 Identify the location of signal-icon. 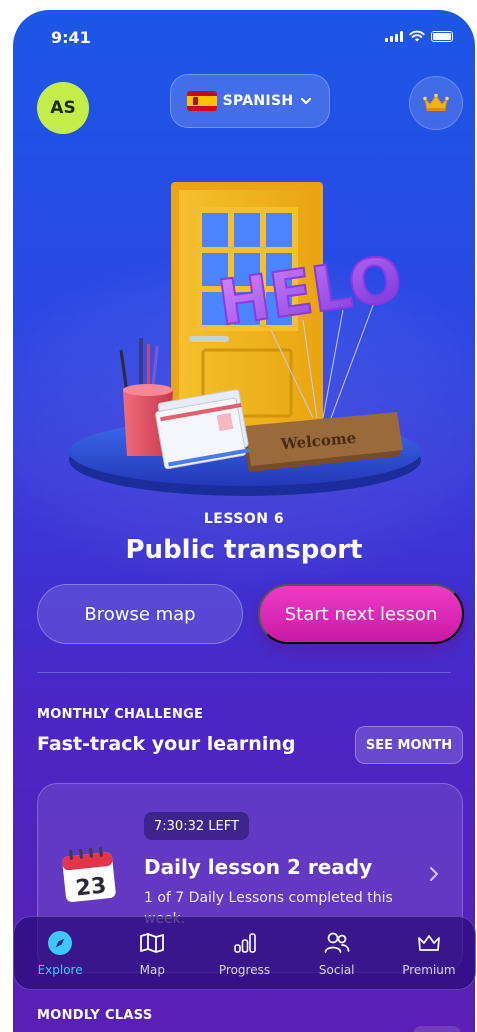
(394, 36).